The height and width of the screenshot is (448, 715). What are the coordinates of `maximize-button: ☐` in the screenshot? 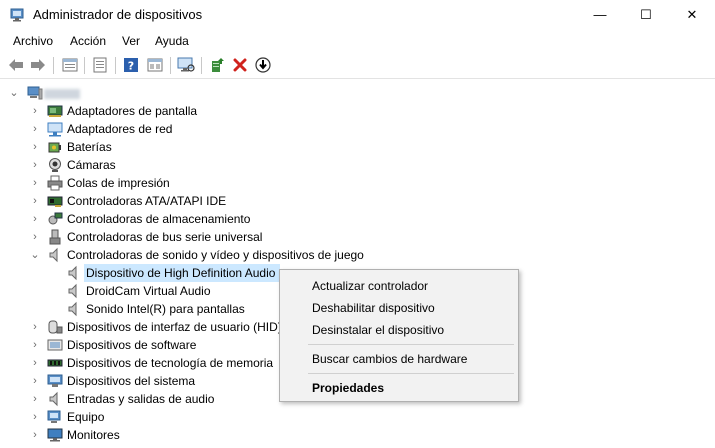 It's located at (646, 15).